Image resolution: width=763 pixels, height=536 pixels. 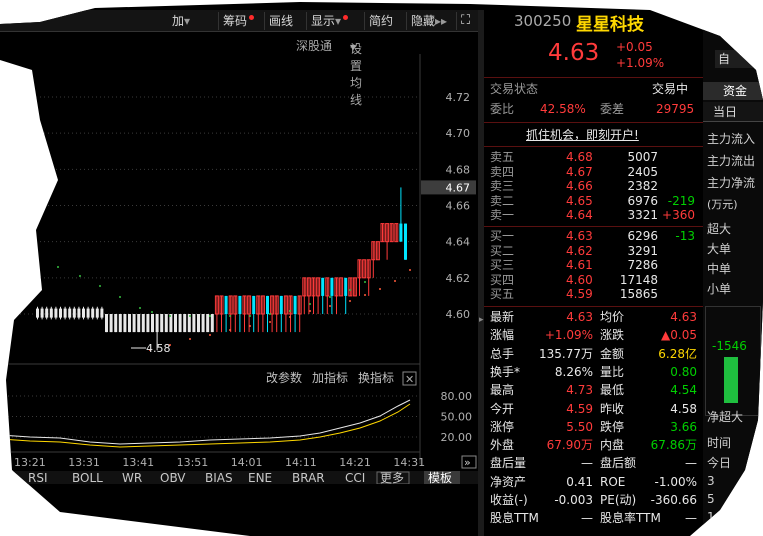 What do you see at coordinates (618, 463) in the screenshot?
I see `stat-label: 盘后额` at bounding box center [618, 463].